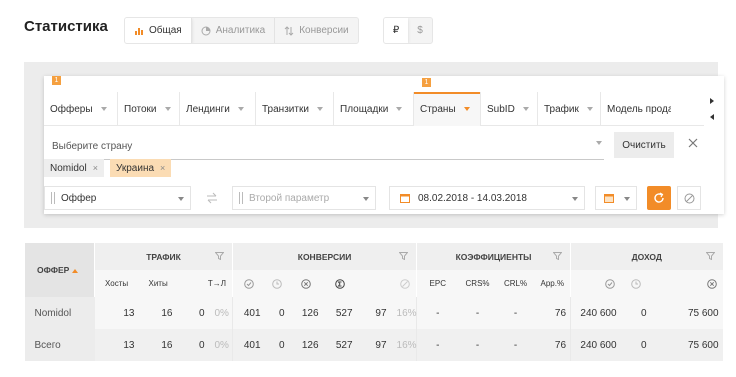 The width and height of the screenshot is (736, 377). I want to click on tab-general: Общая, so click(158, 30).